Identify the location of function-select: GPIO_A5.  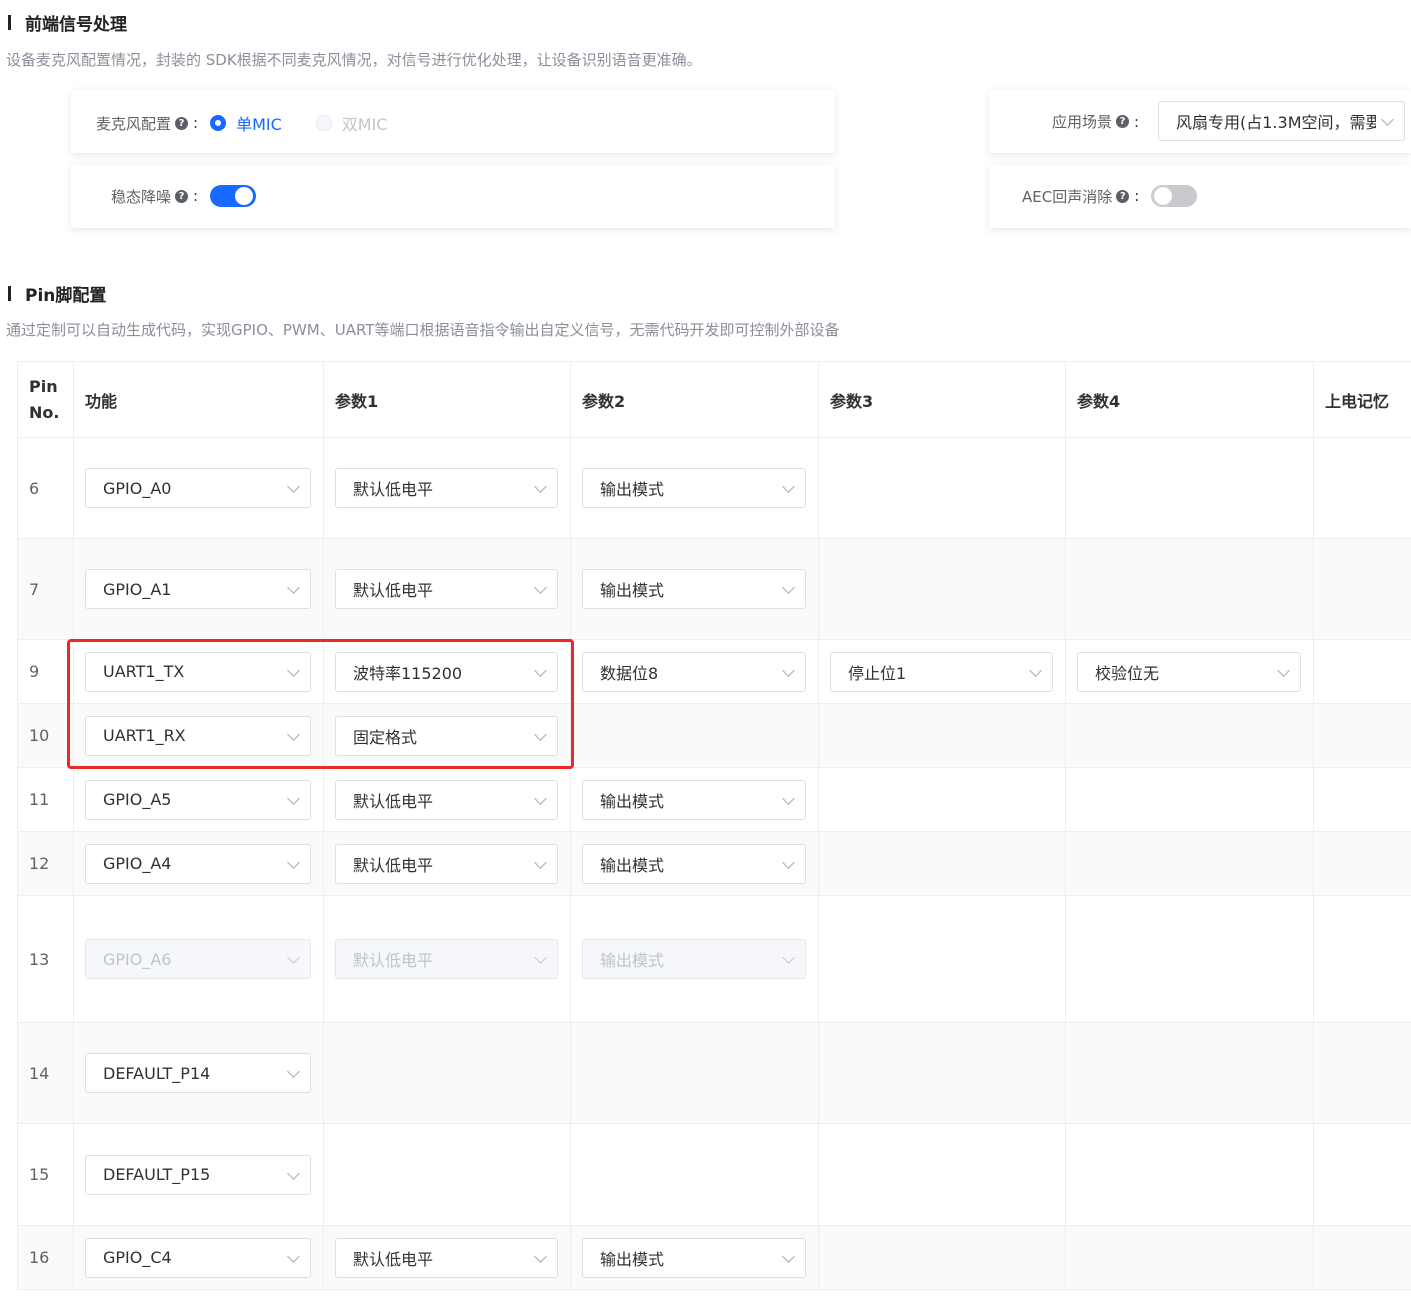
(198, 799).